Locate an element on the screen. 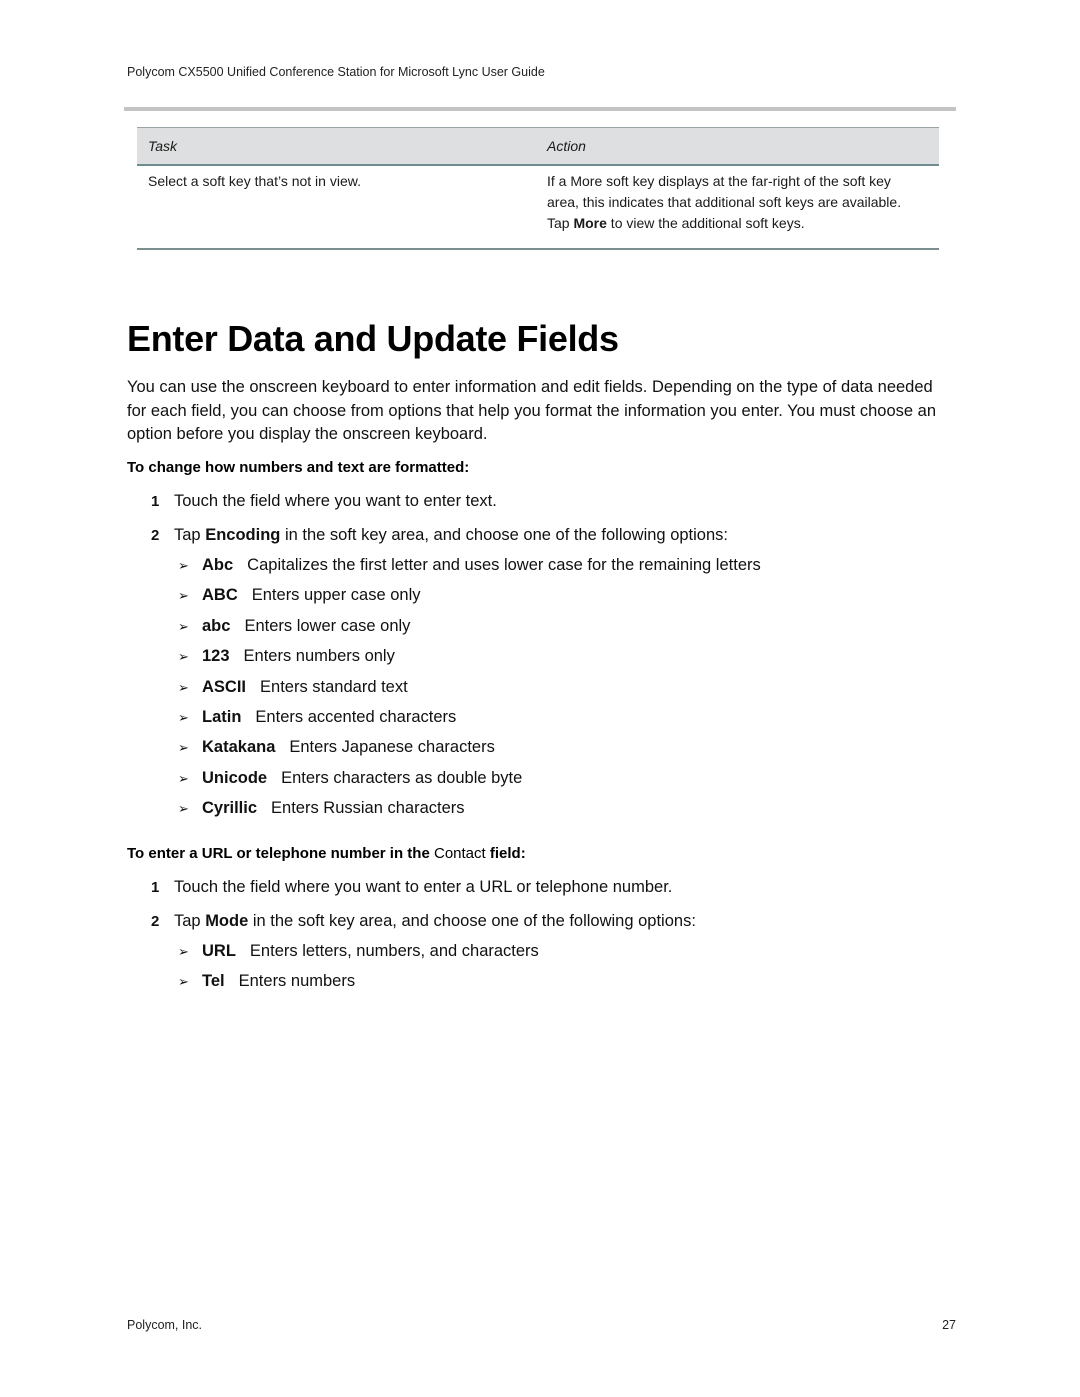 This screenshot has height=1397, width=1080. option-key: Unicode is located at coordinates (235, 778).